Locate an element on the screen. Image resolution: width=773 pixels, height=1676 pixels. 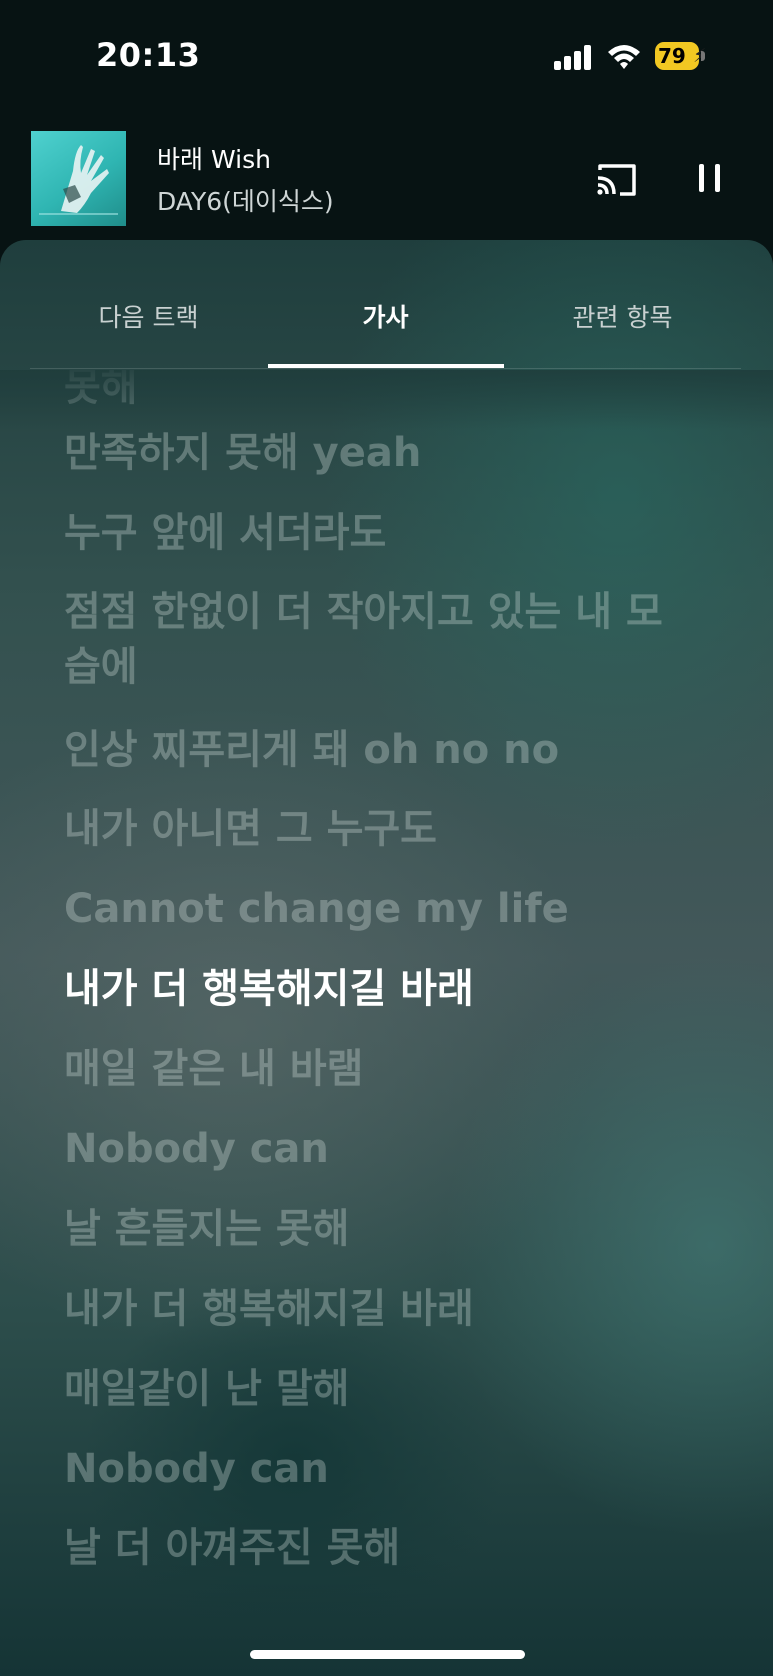
status-time: 20:13 is located at coordinates (148, 55).